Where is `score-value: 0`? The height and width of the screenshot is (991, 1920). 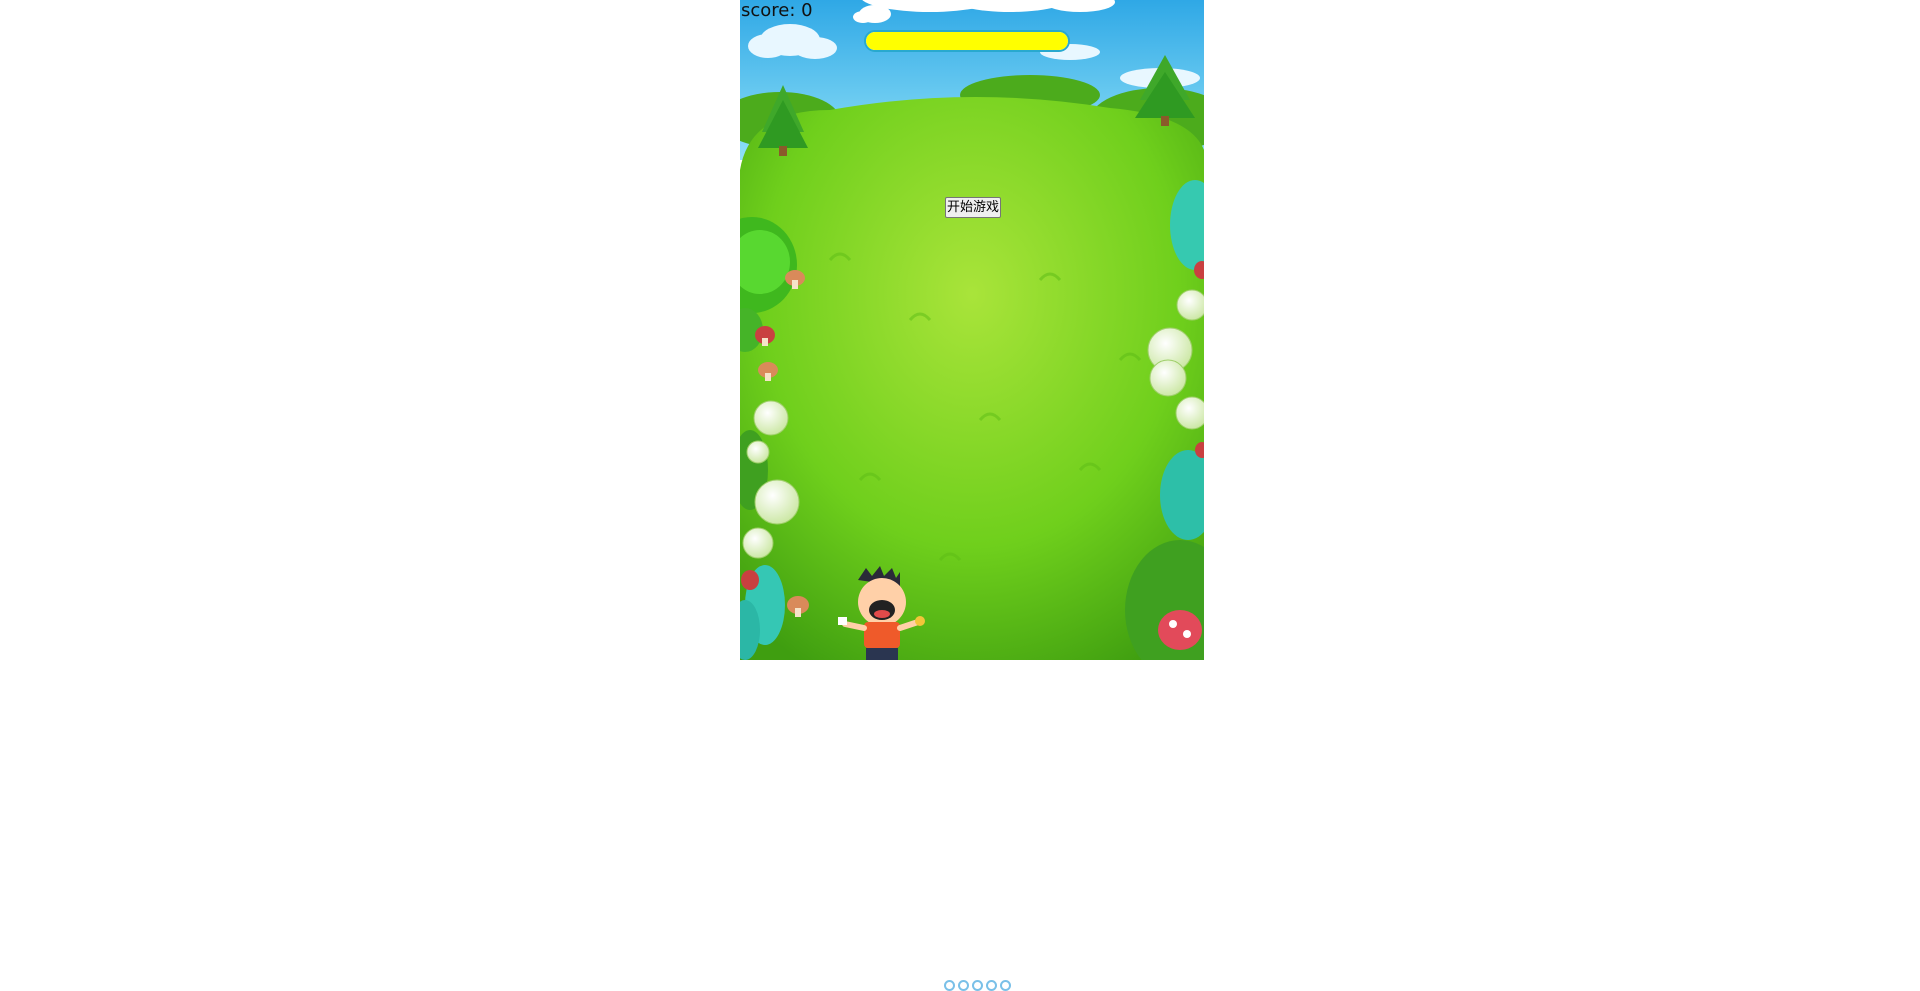
score-value: 0 is located at coordinates (807, 10).